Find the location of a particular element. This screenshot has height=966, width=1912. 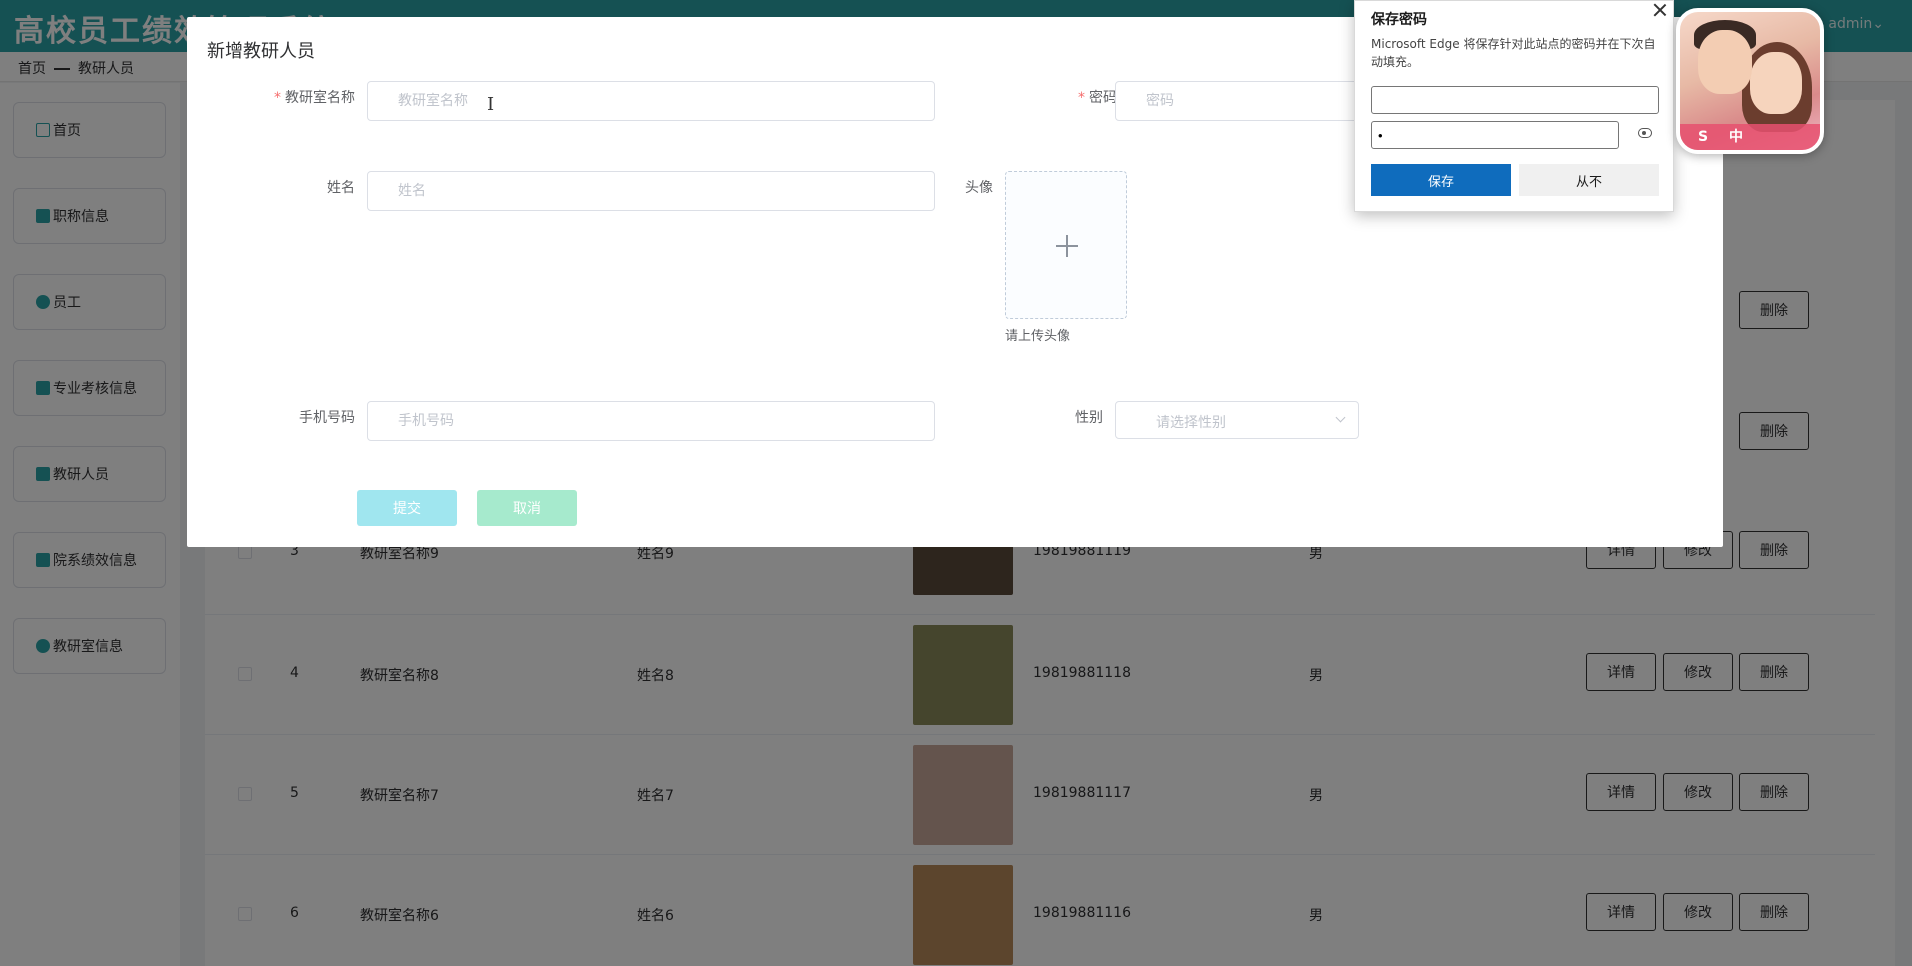

popup-description: Microsoft Edge 将保存针对此站点的密码并在下次自动填充。 is located at coordinates (1513, 53).